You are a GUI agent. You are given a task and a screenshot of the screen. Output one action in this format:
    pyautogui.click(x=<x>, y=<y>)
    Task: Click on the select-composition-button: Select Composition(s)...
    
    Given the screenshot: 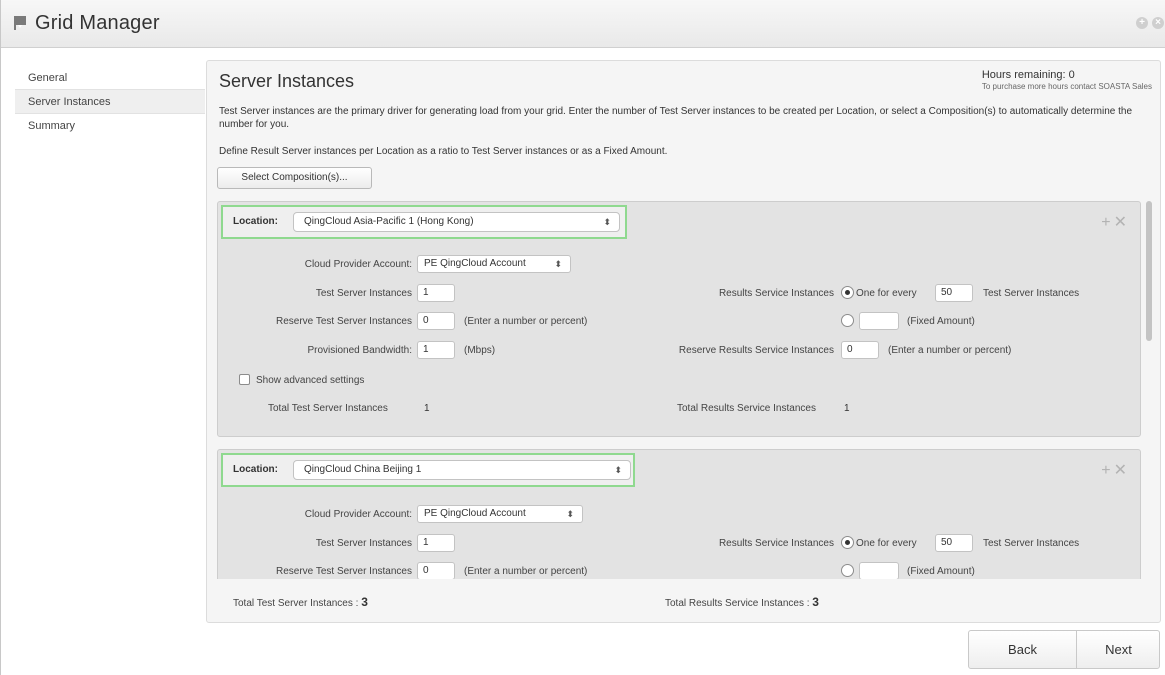 What is the action you would take?
    pyautogui.click(x=294, y=178)
    